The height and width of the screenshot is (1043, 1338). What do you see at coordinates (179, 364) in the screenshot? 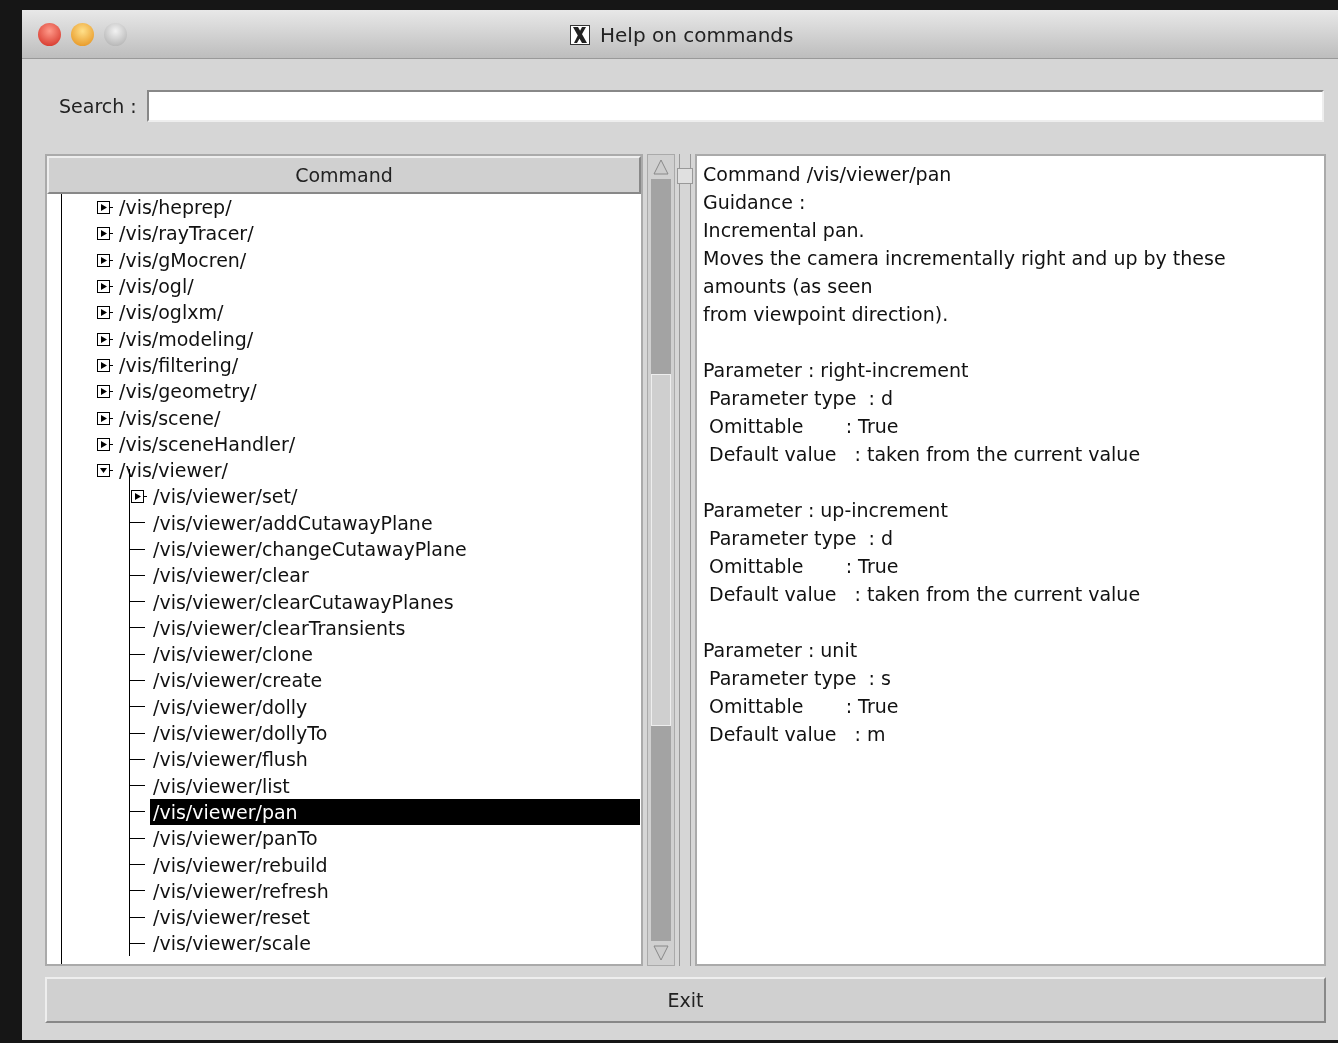
I see `tree-item: /vis/filtering/` at bounding box center [179, 364].